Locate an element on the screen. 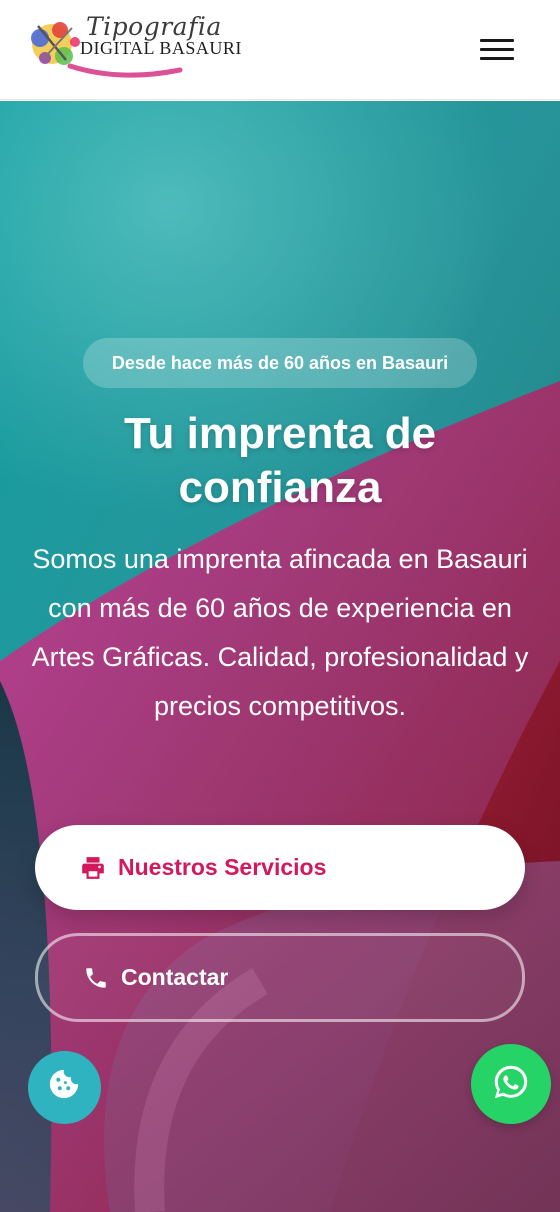 This screenshot has height=1212, width=560. contact-button-label: Contactar is located at coordinates (175, 977).